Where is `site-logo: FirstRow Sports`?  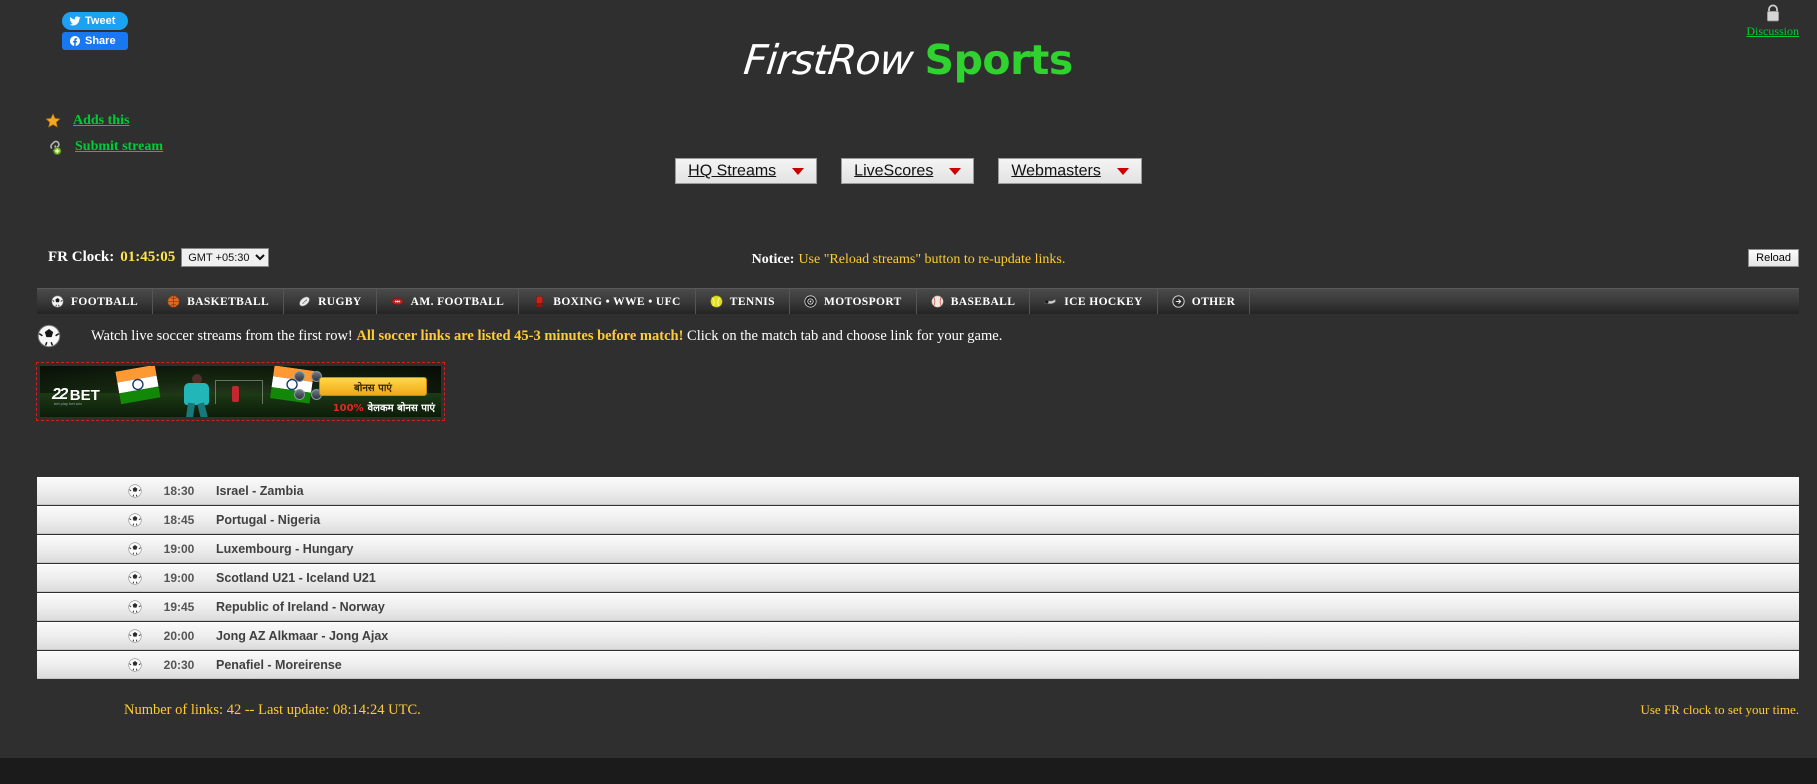 site-logo: FirstRow Sports is located at coordinates (908, 60).